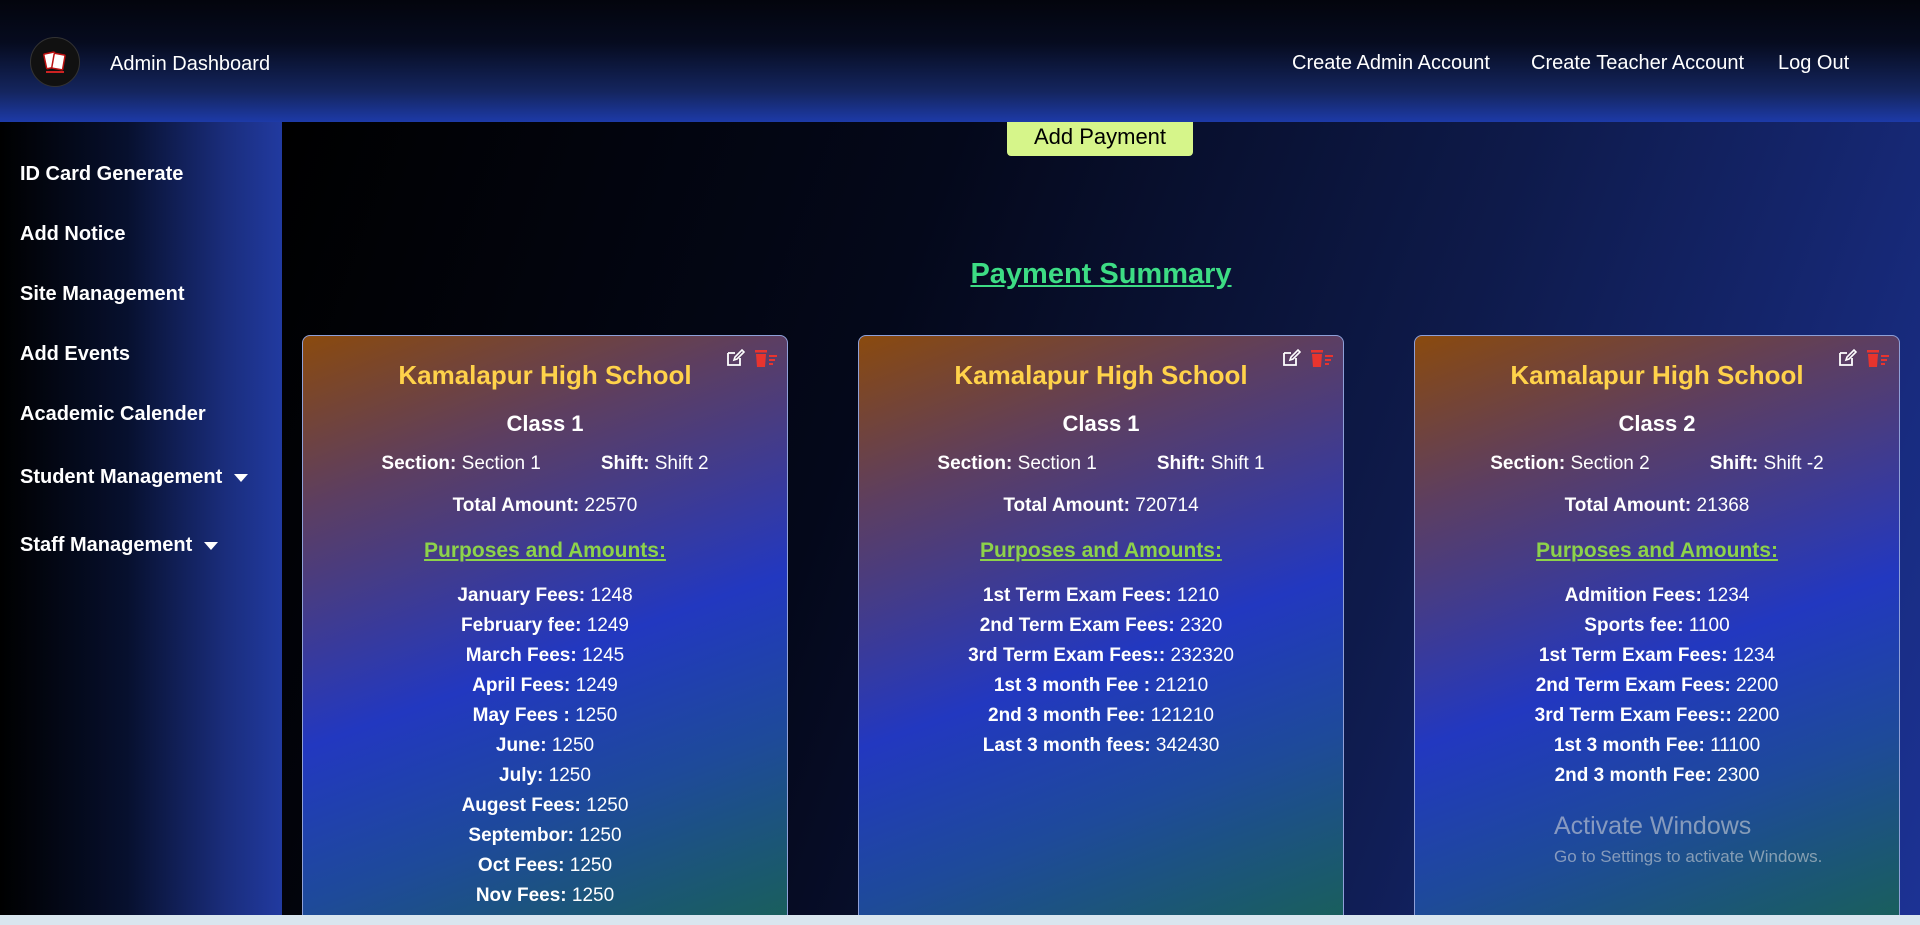 The height and width of the screenshot is (925, 1920). I want to click on fee-label: Augest Fees:, so click(521, 805).